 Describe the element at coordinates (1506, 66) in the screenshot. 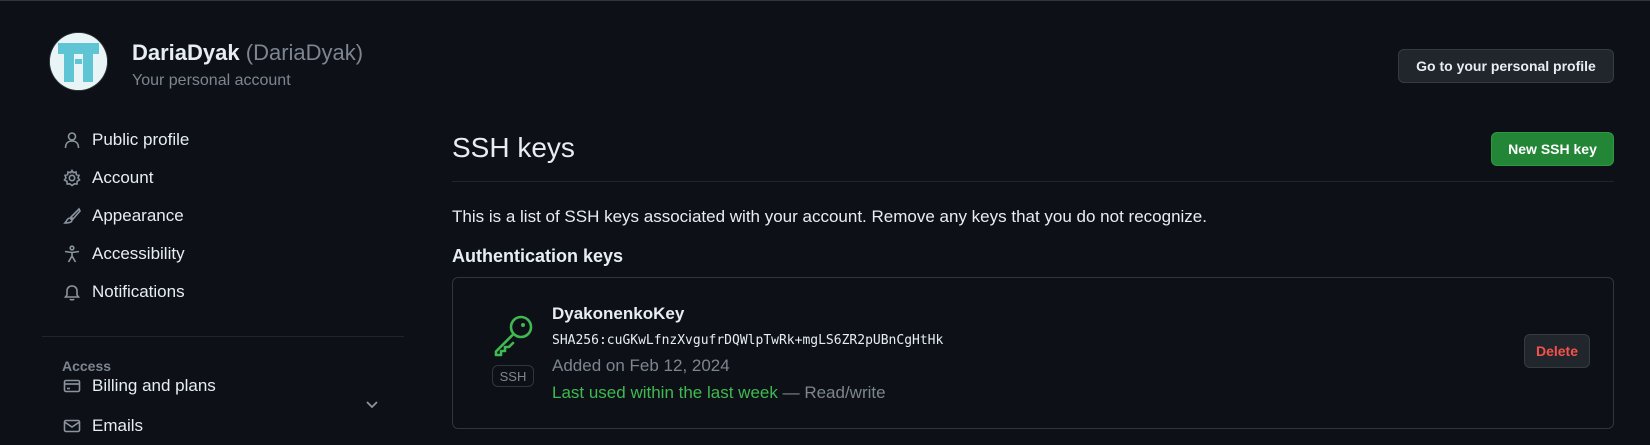

I see `go-to-profile-button: Go to your personal profile` at that location.